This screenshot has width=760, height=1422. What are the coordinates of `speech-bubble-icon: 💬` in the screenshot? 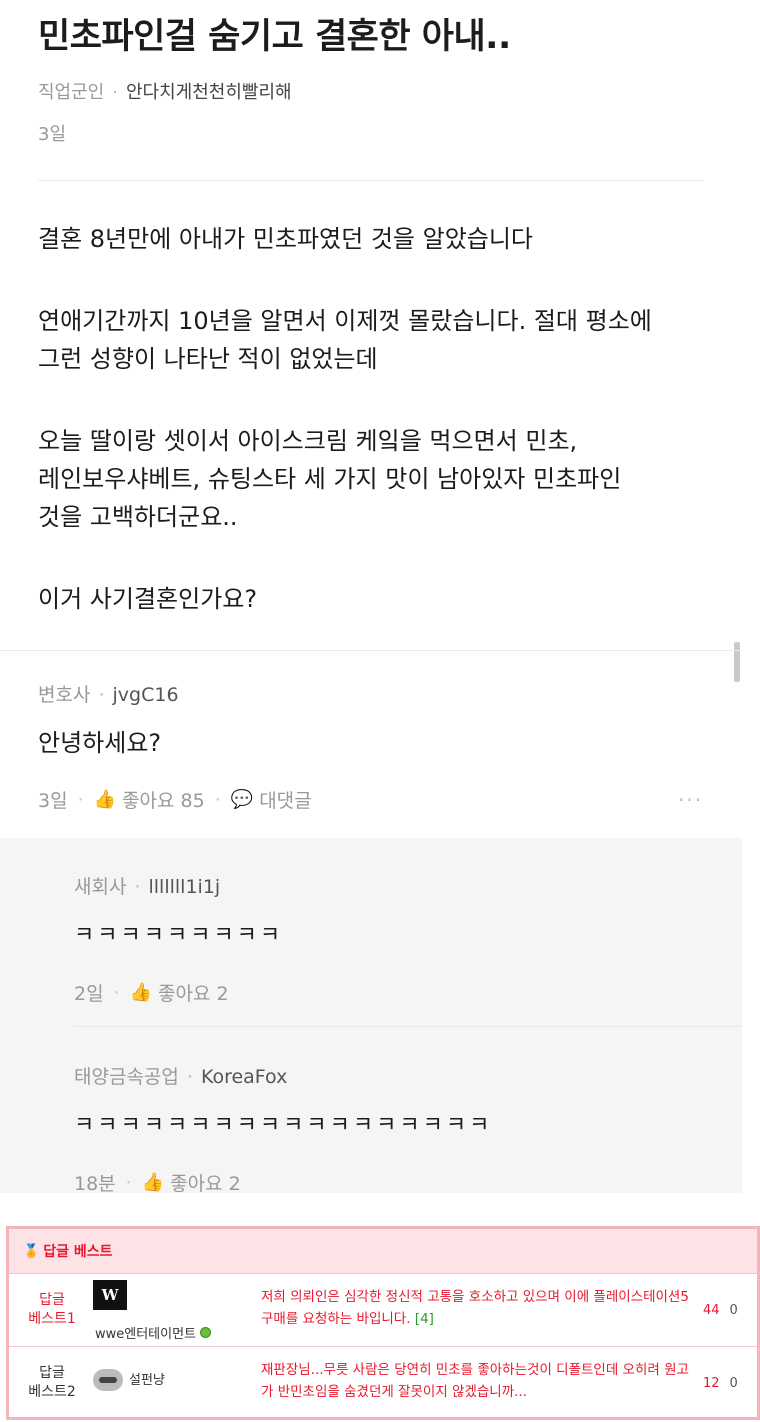 It's located at (242, 799).